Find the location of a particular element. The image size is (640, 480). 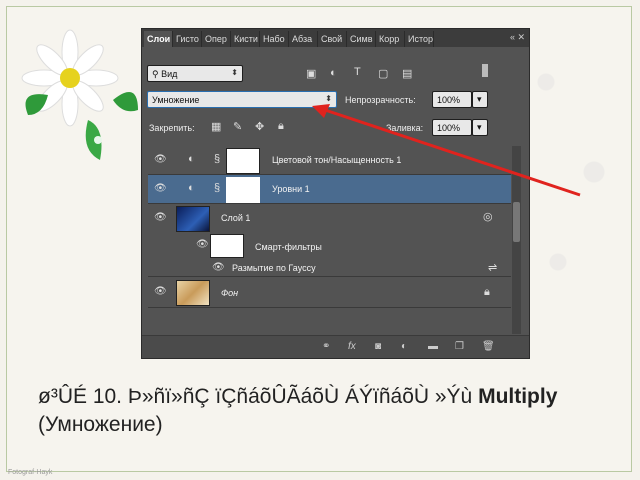

caption-rest: (Умножение) is located at coordinates (100, 424).